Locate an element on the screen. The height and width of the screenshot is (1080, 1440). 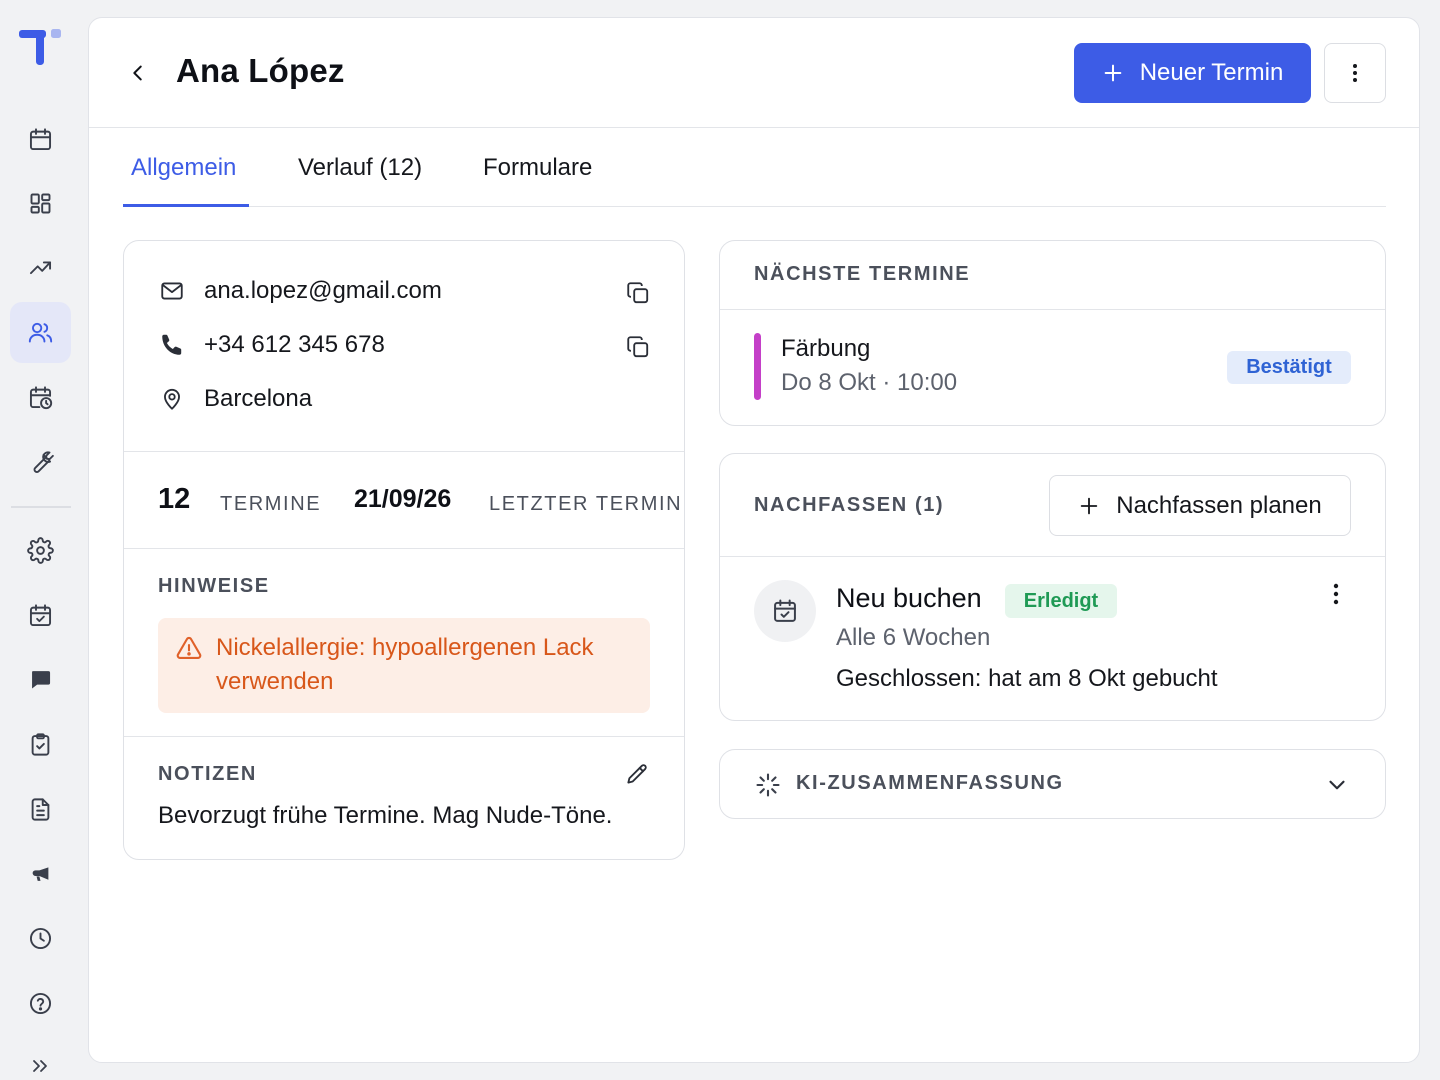
email-row: ana.lopez@gmail.com is located at coordinates (300, 291).